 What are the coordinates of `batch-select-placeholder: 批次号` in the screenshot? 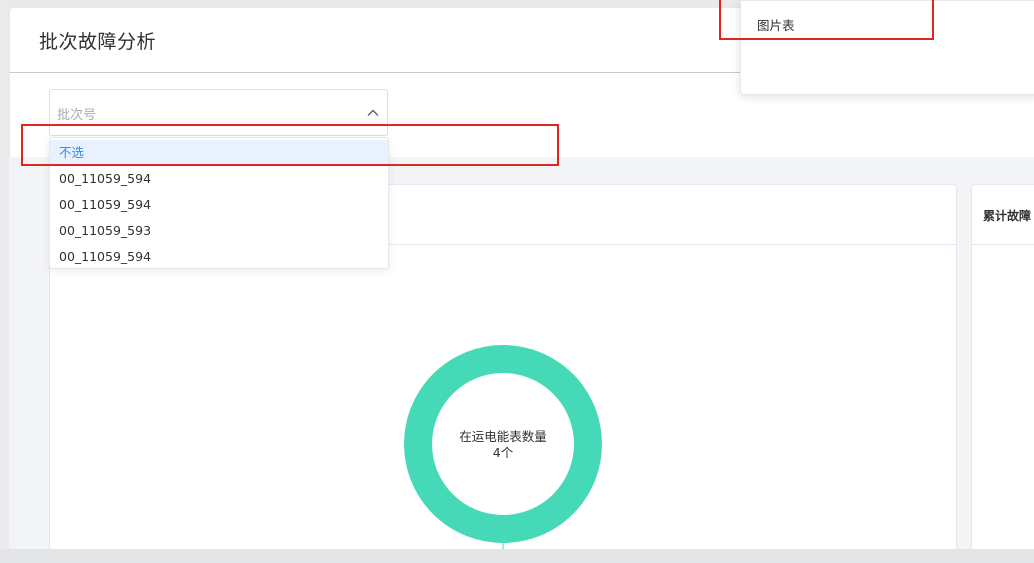 It's located at (77, 115).